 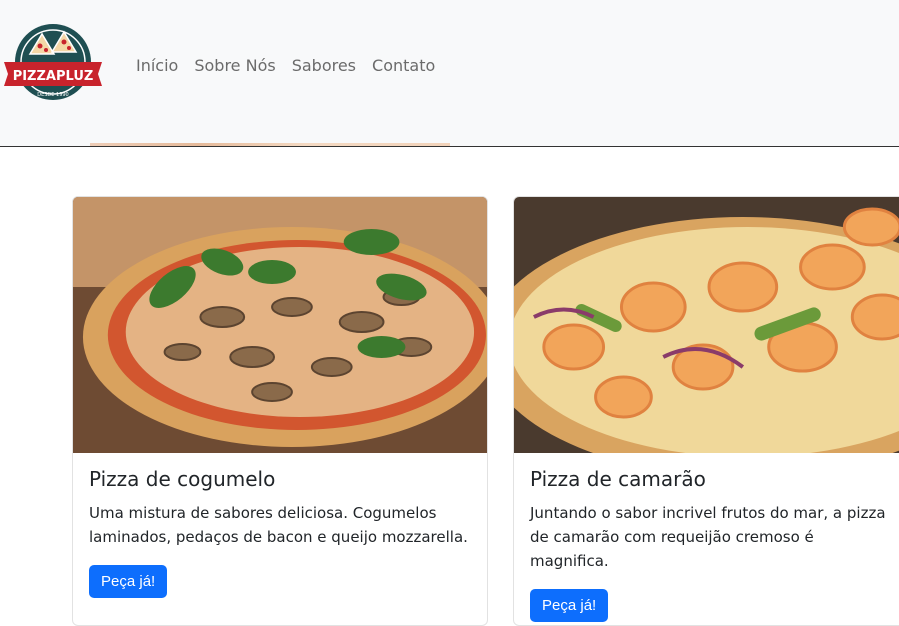 I want to click on hero-image-strip, so click(x=270, y=144).